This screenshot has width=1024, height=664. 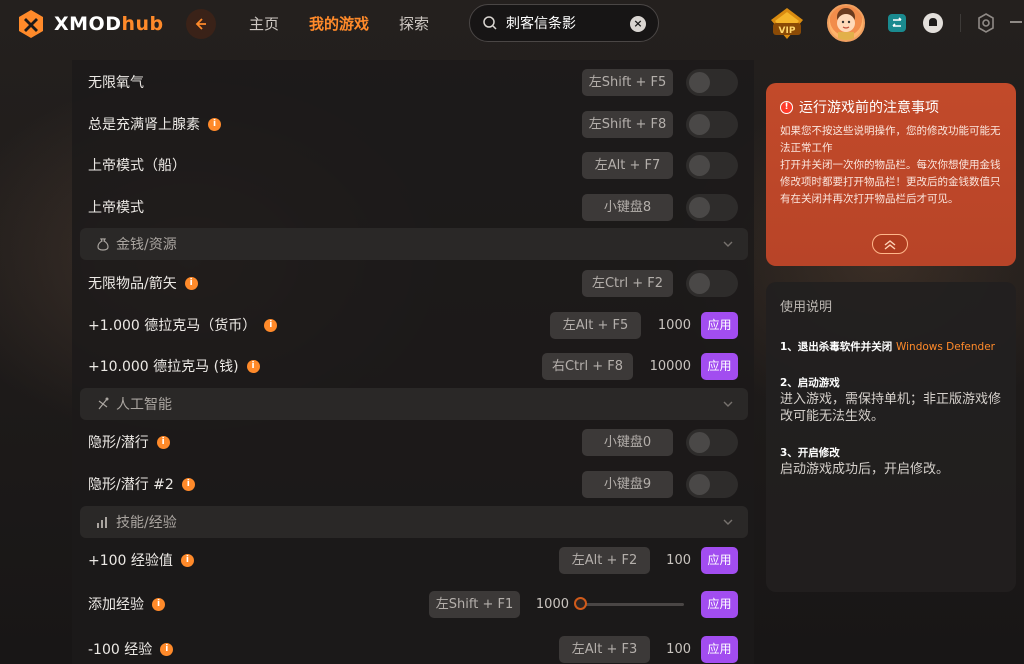 I want to click on cheat-row: 隐形/潜行 i 小键盘0, so click(x=413, y=442).